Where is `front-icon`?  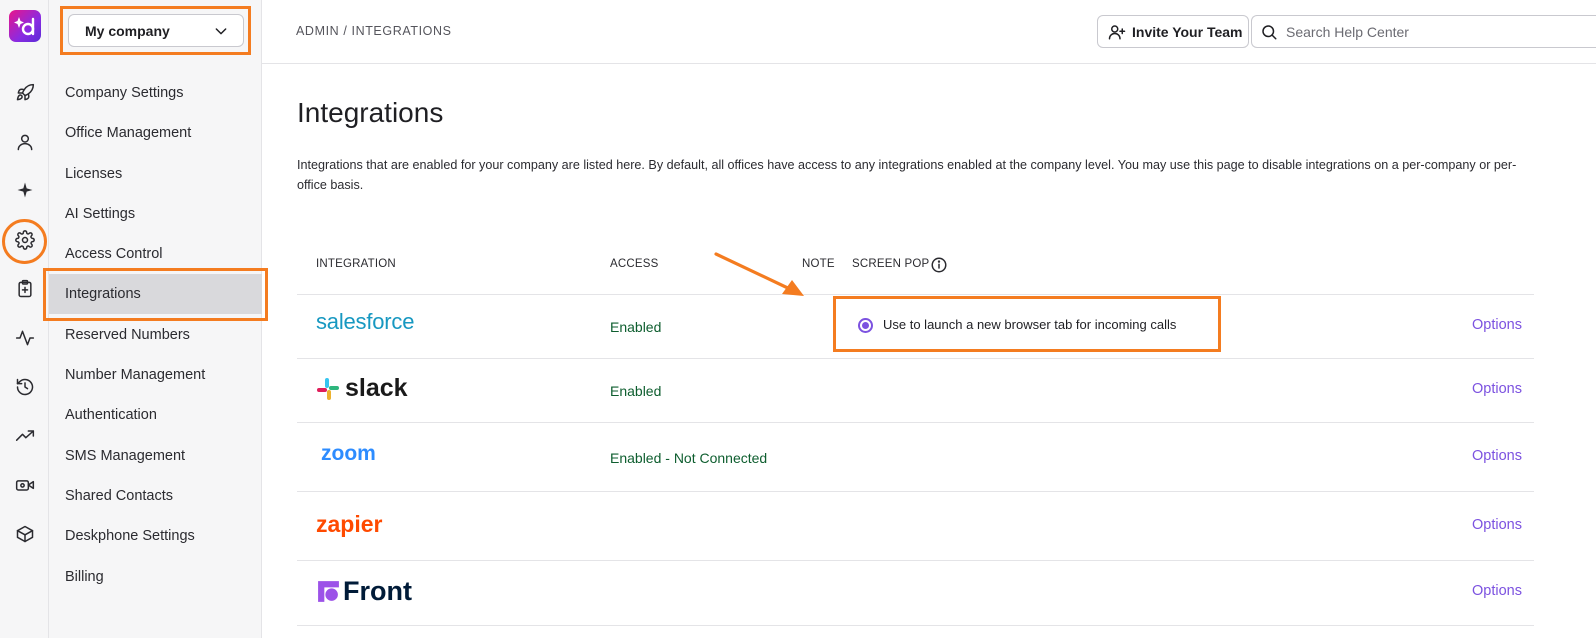 front-icon is located at coordinates (328, 591).